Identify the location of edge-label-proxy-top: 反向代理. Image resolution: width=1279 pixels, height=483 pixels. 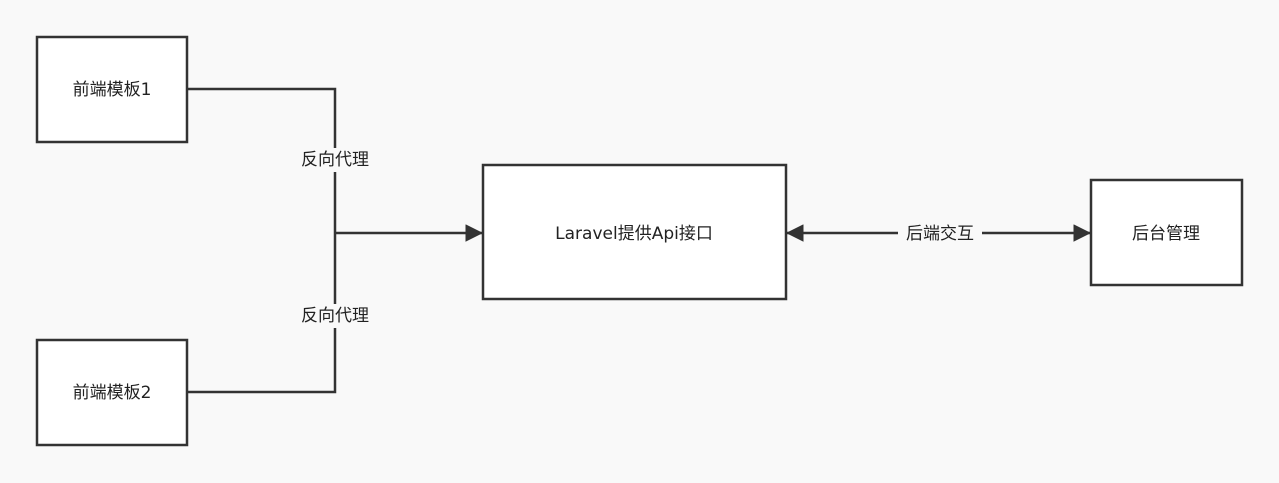
(335, 160).